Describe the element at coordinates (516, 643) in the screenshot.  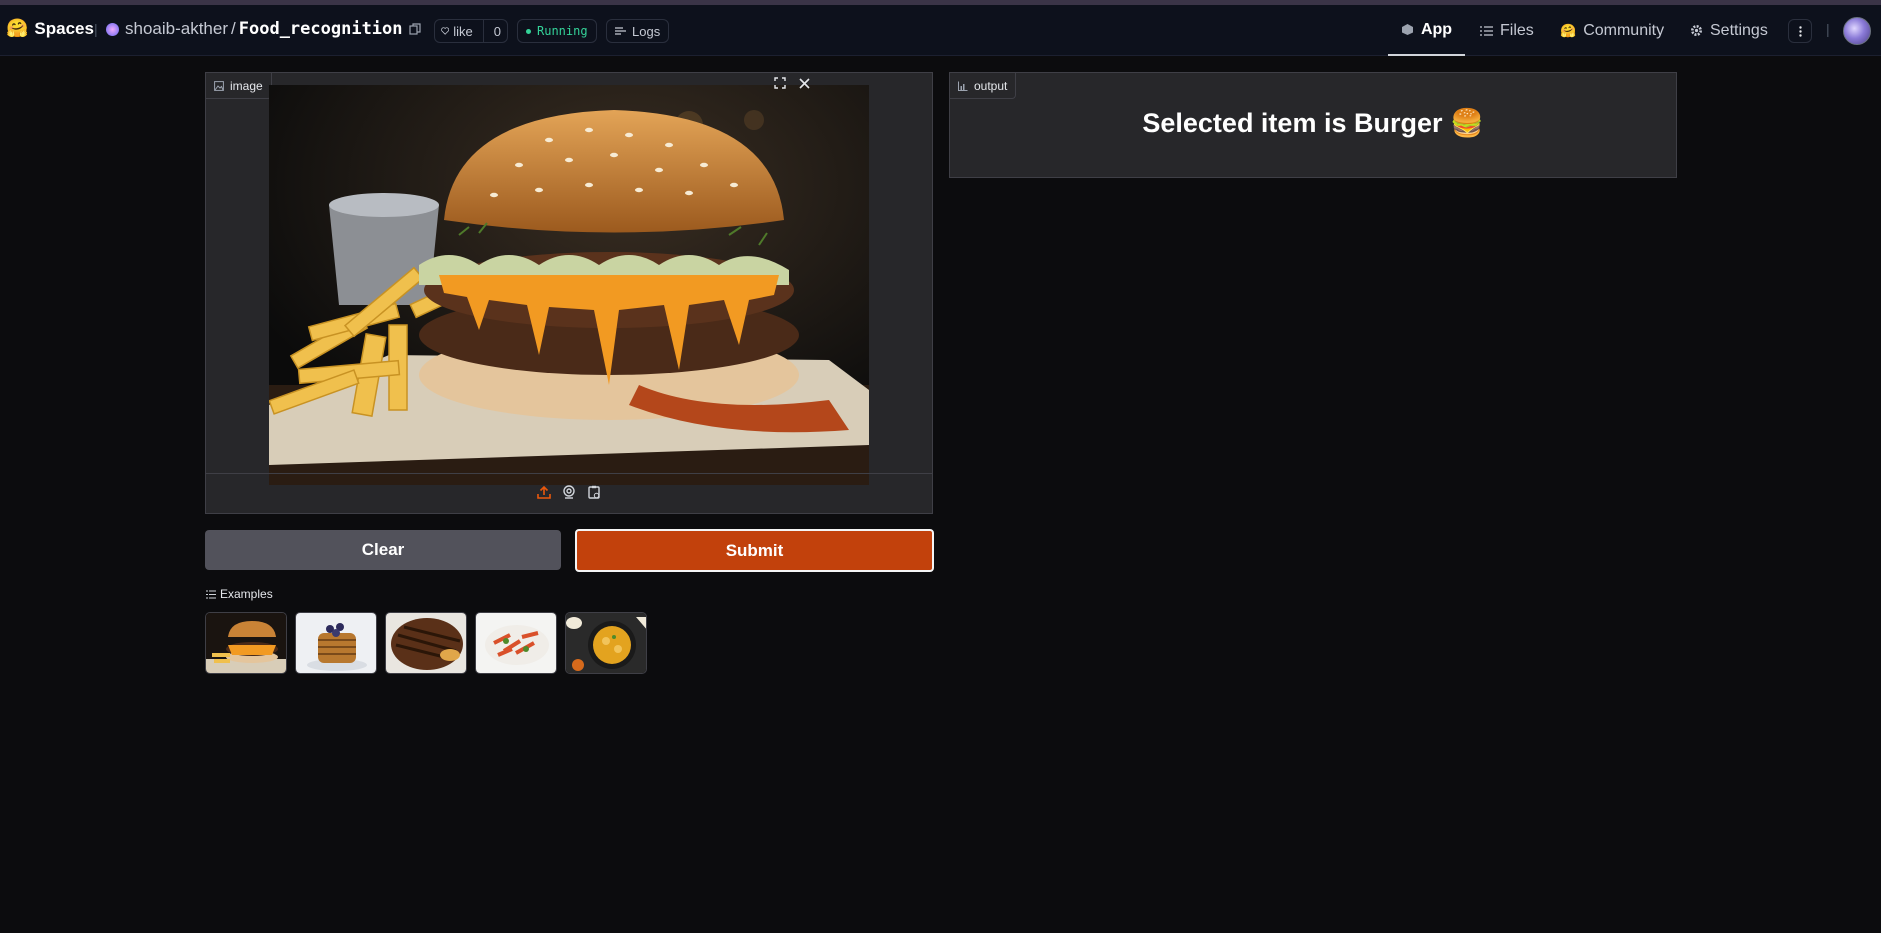
I see `example-pasta` at that location.